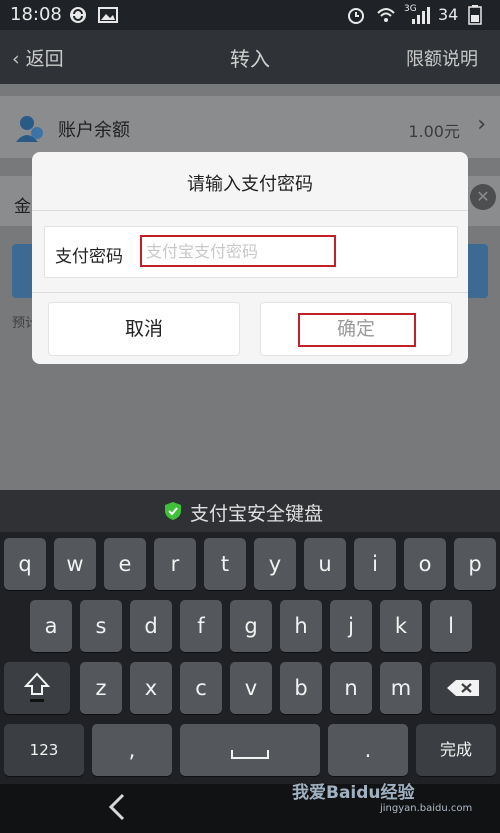 The height and width of the screenshot is (833, 500). Describe the element at coordinates (250, 57) in the screenshot. I see `app-header: ‹ 返回 转入 限额说明` at that location.